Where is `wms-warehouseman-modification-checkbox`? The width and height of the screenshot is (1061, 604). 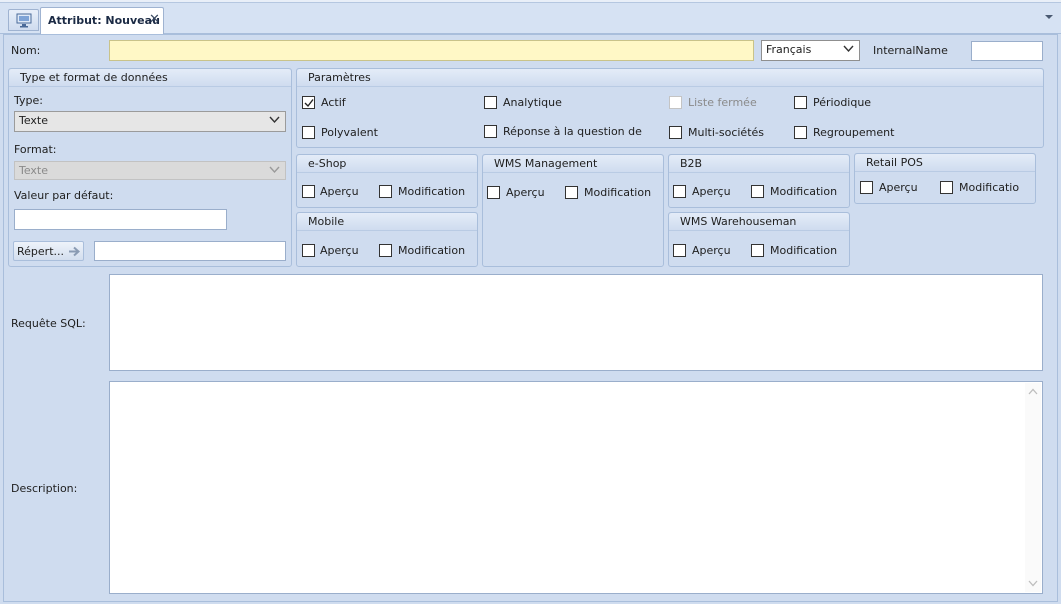 wms-warehouseman-modification-checkbox is located at coordinates (757, 250).